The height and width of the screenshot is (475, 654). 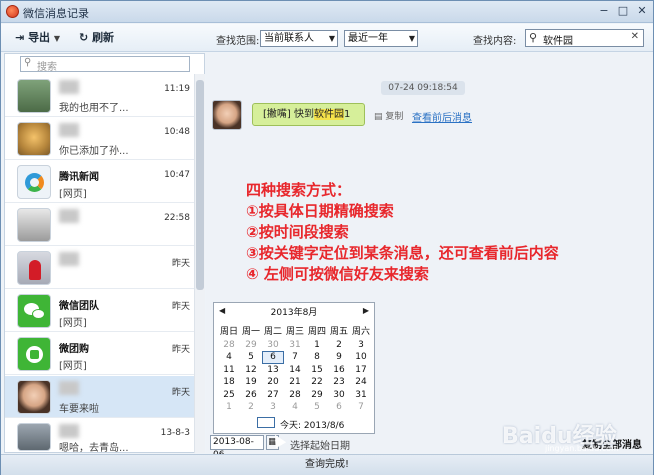 What do you see at coordinates (251, 382) in the screenshot?
I see `calendar-day: 19` at bounding box center [251, 382].